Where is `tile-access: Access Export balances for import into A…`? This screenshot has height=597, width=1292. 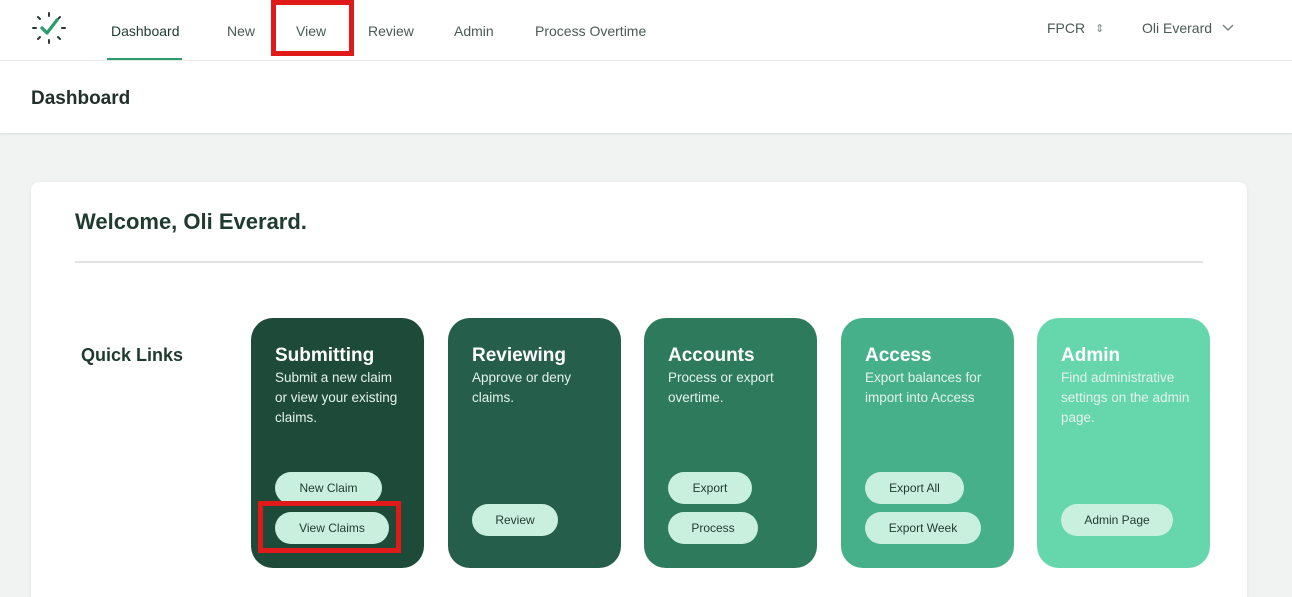
tile-access: Access Export balances for import into A… is located at coordinates (927, 443).